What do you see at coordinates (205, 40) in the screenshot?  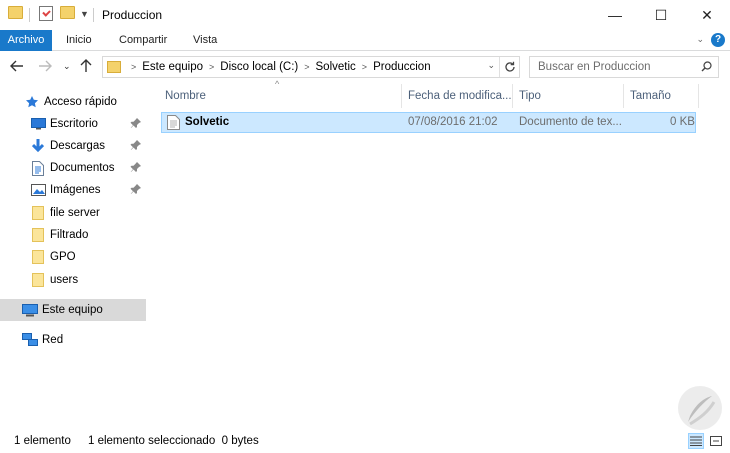 I see `tab-vista: Vista` at bounding box center [205, 40].